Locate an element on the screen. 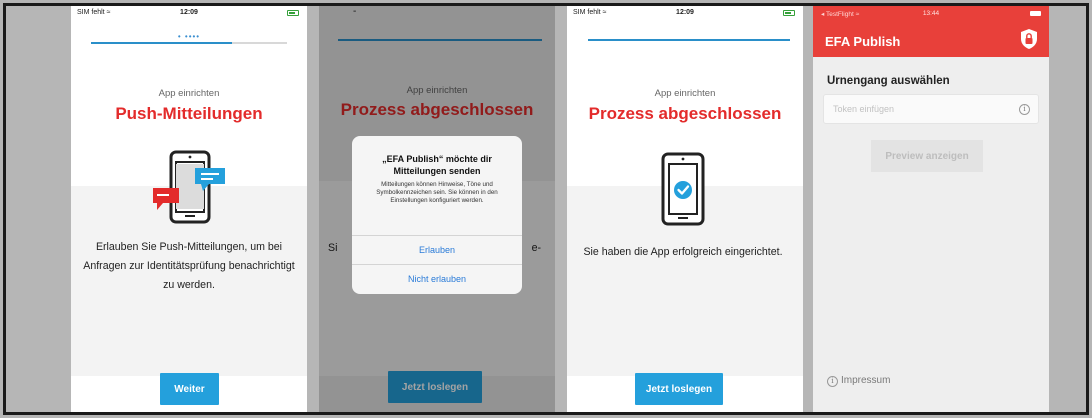  phone-with-chat-bubbles-icon is located at coordinates (189, 187).